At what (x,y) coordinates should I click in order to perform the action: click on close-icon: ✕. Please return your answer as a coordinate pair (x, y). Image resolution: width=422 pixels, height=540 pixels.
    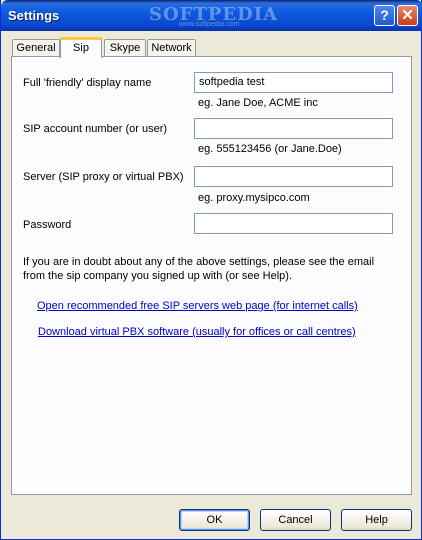
    Looking at the image, I should click on (407, 15).